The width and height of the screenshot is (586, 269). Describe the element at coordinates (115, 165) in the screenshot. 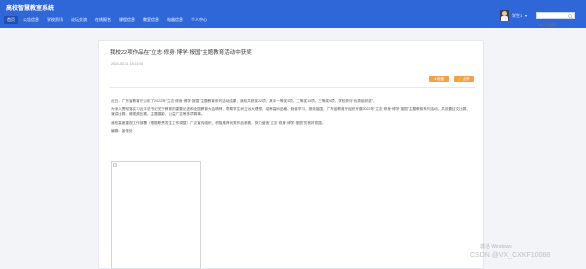

I see `broken-image-icon` at that location.